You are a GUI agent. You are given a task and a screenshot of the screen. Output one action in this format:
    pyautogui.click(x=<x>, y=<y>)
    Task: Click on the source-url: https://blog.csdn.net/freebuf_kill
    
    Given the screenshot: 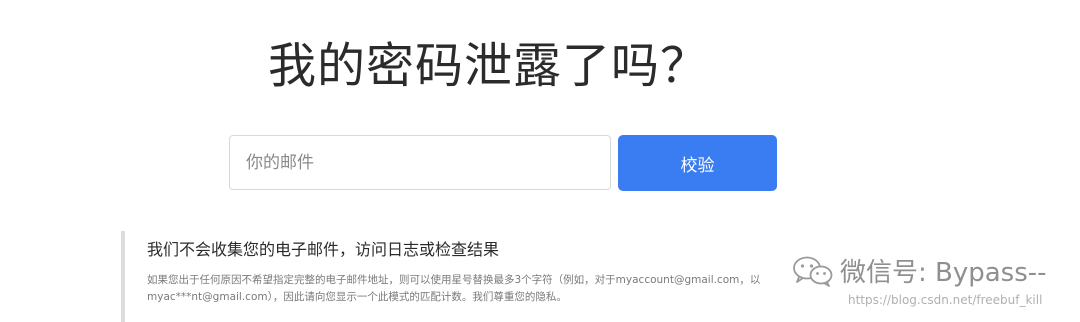 What is the action you would take?
    pyautogui.click(x=945, y=300)
    